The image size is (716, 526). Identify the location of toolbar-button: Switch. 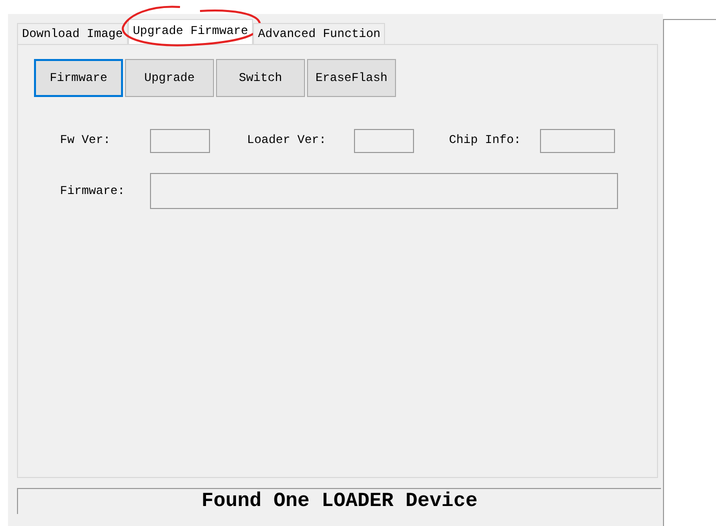
(260, 78).